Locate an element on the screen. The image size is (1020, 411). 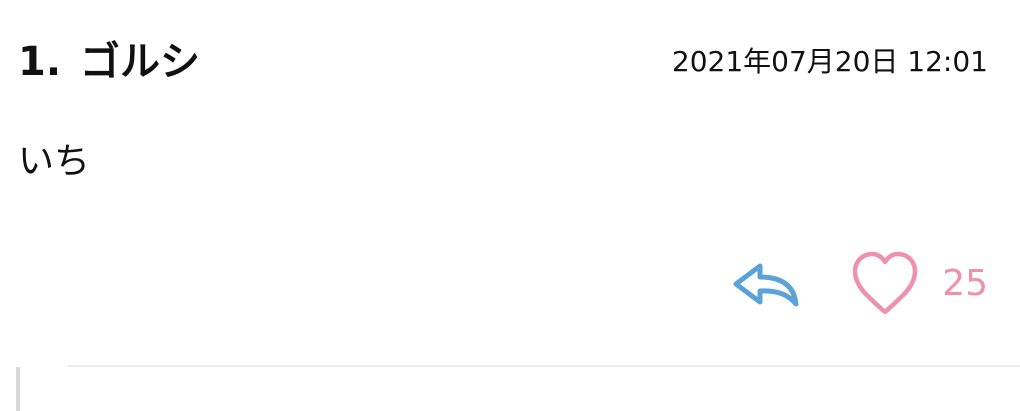
comment-number: 1. is located at coordinates (40, 62).